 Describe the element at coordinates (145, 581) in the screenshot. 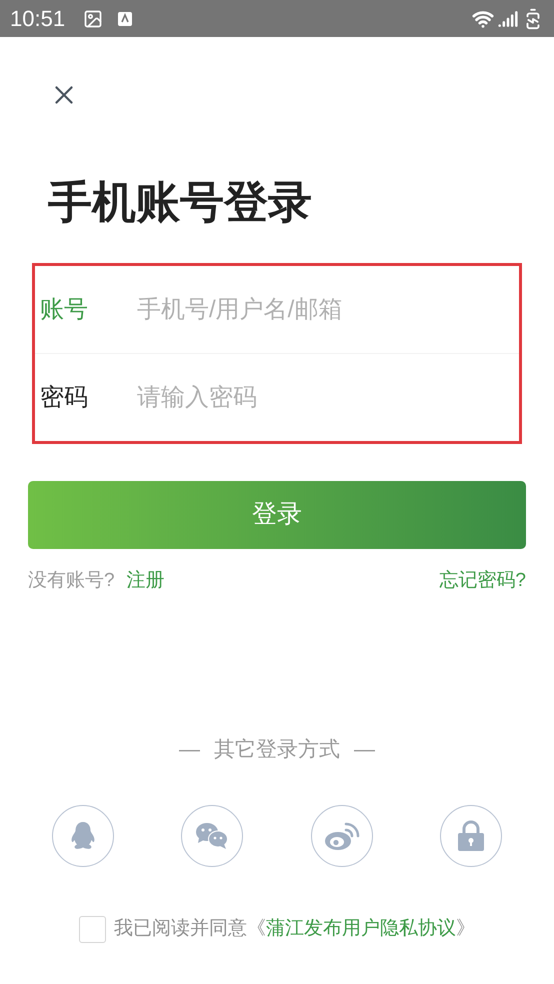

I see `register-link: 注册` at that location.